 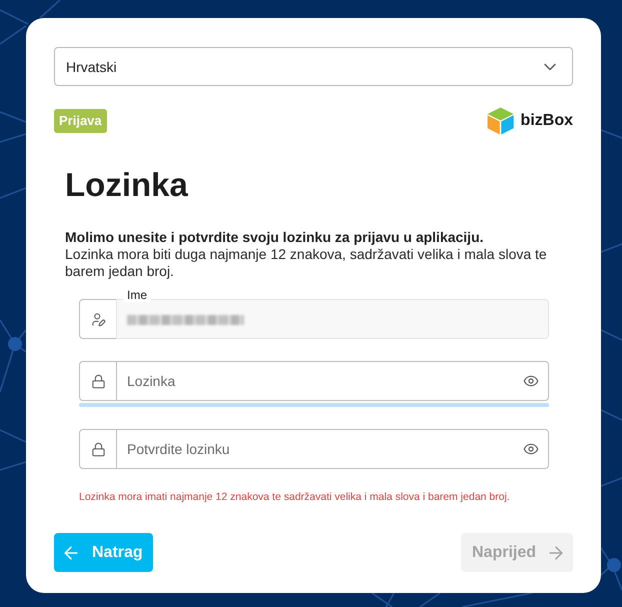 I want to click on intro-lead: Molimo unesite i potvrdite svoju lozinku za prijavu u aplikaciju., so click(x=275, y=237).